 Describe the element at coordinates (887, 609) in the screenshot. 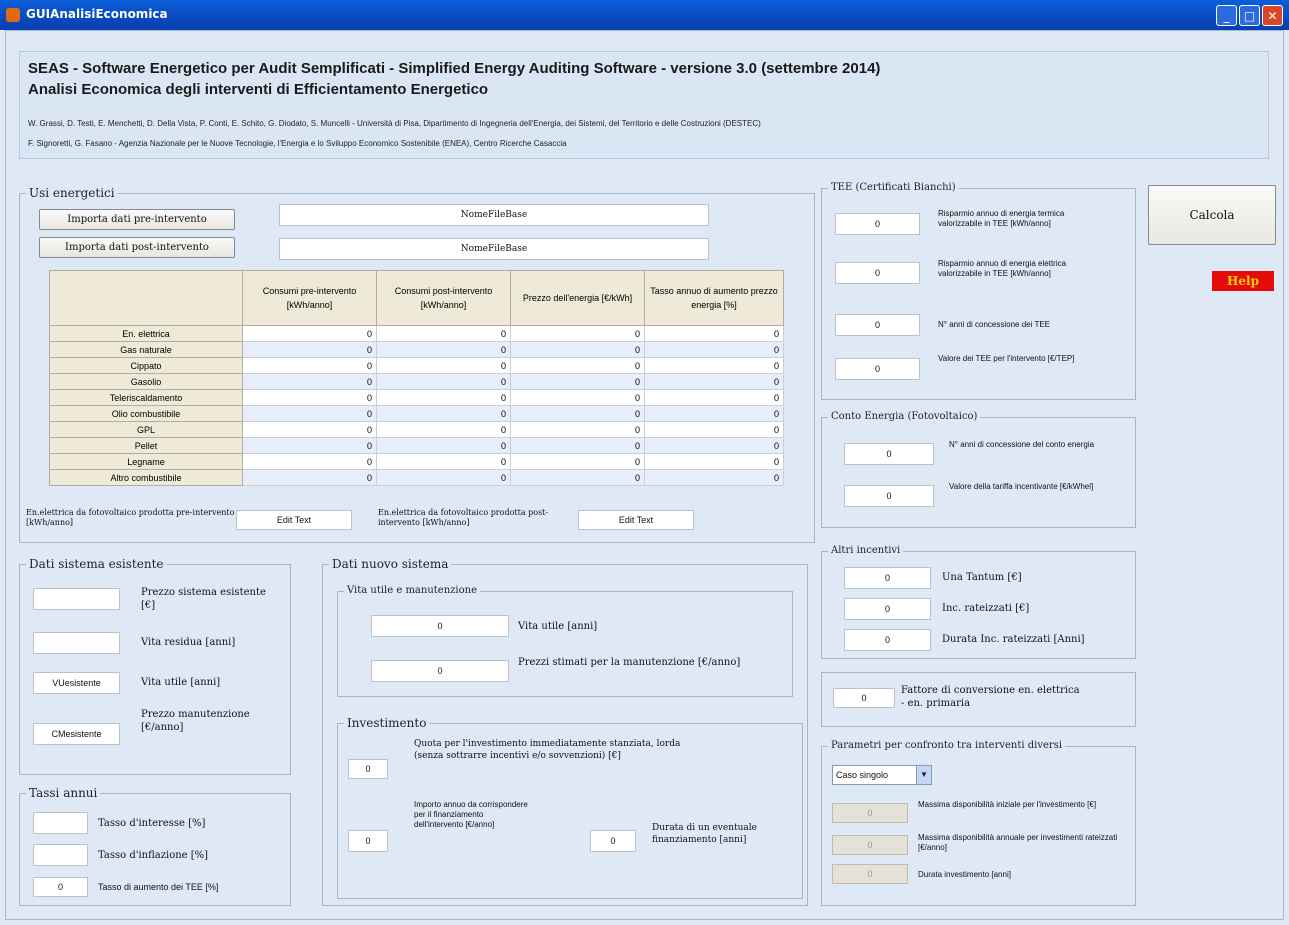

I see `inc-rateizzati-field: 0` at that location.